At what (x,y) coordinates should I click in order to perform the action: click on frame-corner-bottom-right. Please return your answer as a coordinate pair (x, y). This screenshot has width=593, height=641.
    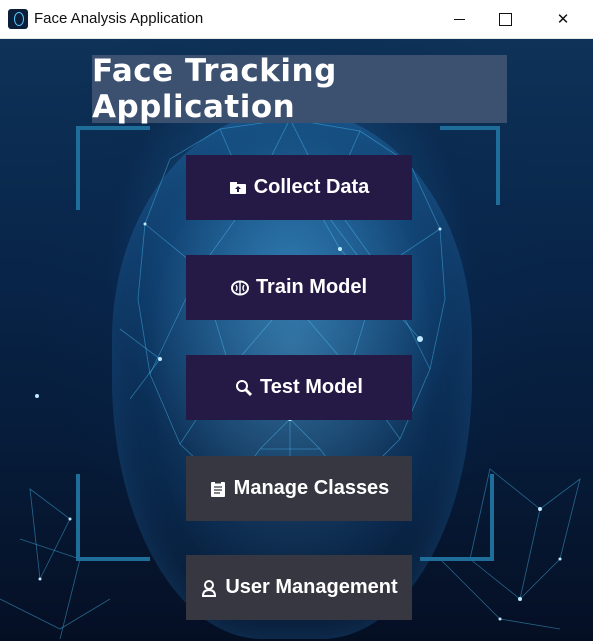
    Looking at the image, I should click on (457, 517).